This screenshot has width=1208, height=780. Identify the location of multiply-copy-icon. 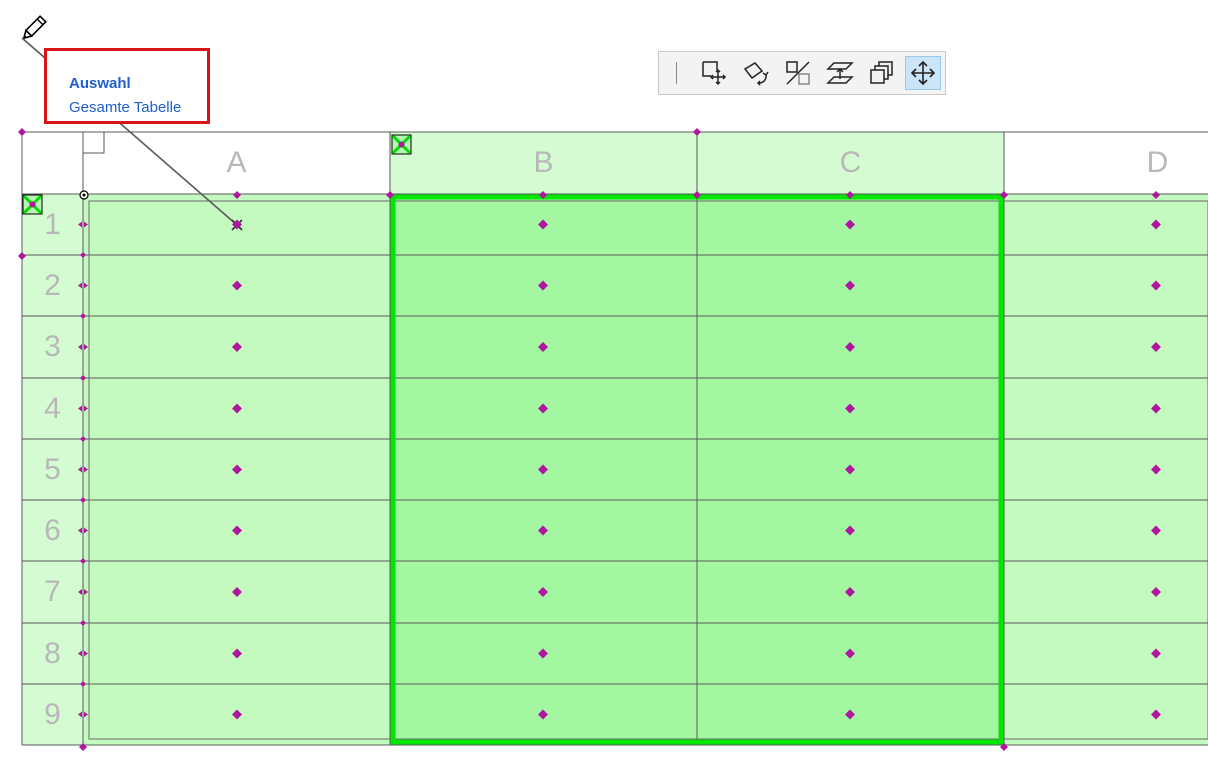
(881, 72).